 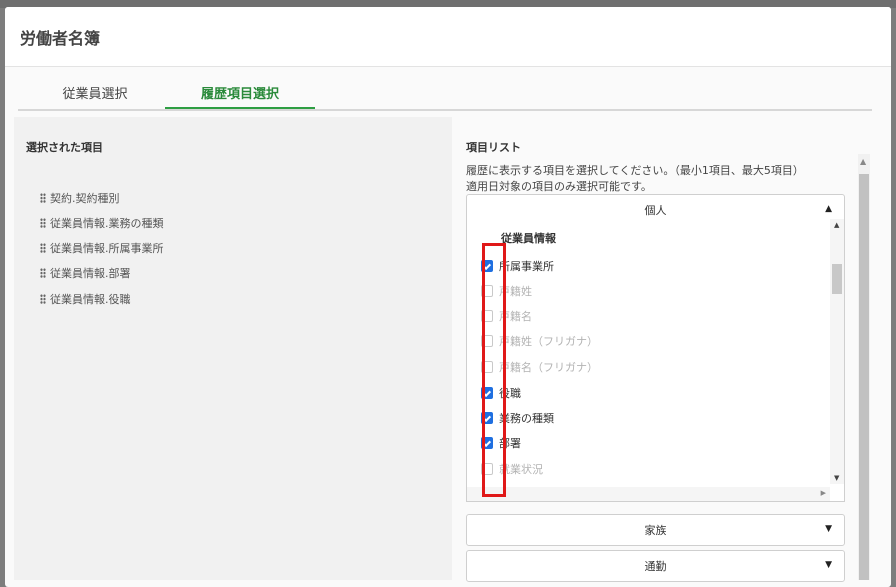 What do you see at coordinates (837, 351) in the screenshot?
I see `list-scrollbar: ▲ ▼` at bounding box center [837, 351].